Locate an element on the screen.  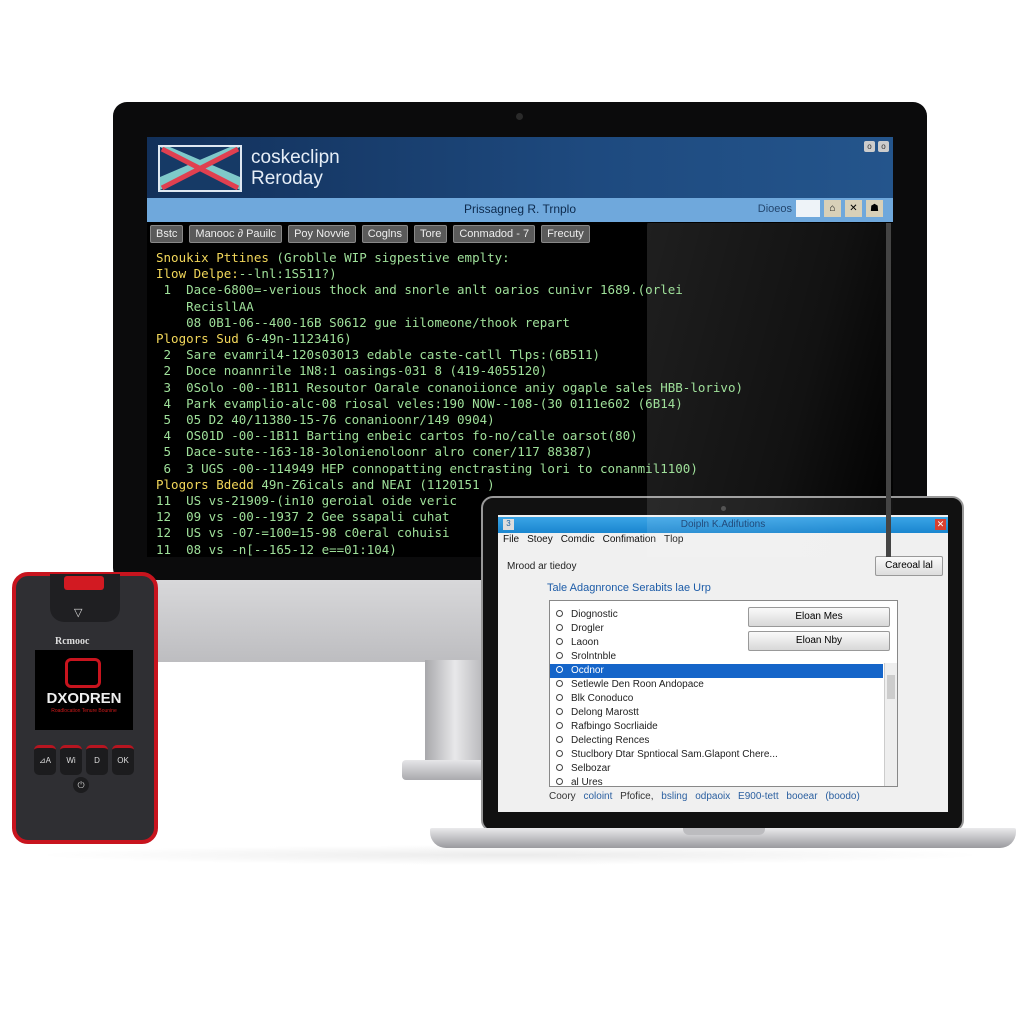
search-area: Dioeos ⌂ ✕ ☗ is located at coordinates (820, 208).